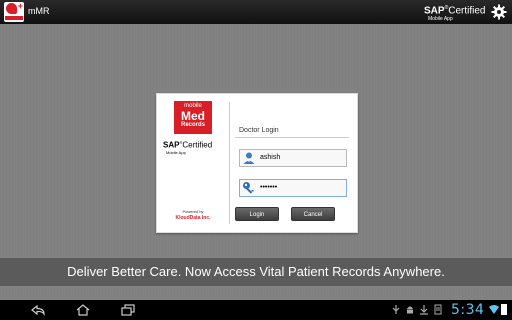  What do you see at coordinates (257, 214) in the screenshot?
I see `login-button: Login` at bounding box center [257, 214].